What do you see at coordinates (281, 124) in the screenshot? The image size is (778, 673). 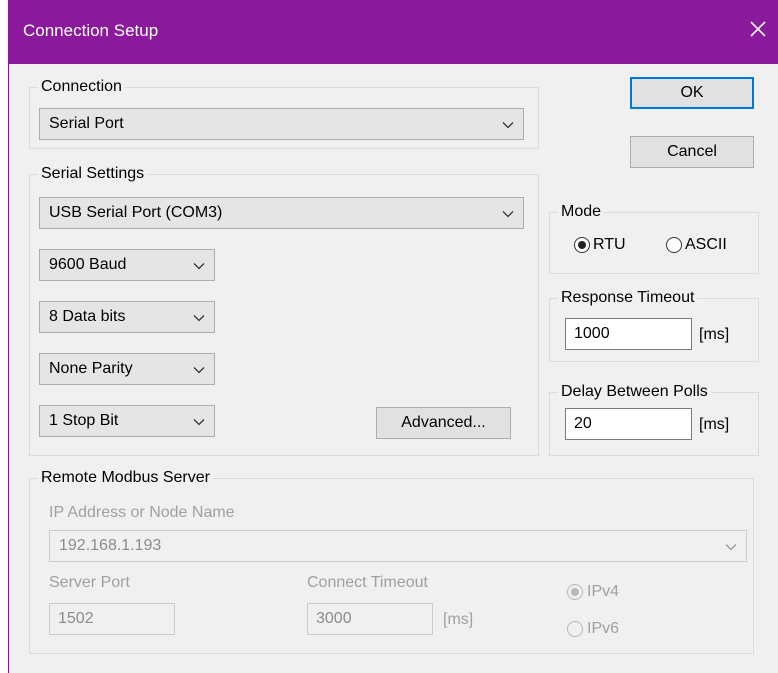 I see `connection-type-select: Serial Port` at bounding box center [281, 124].